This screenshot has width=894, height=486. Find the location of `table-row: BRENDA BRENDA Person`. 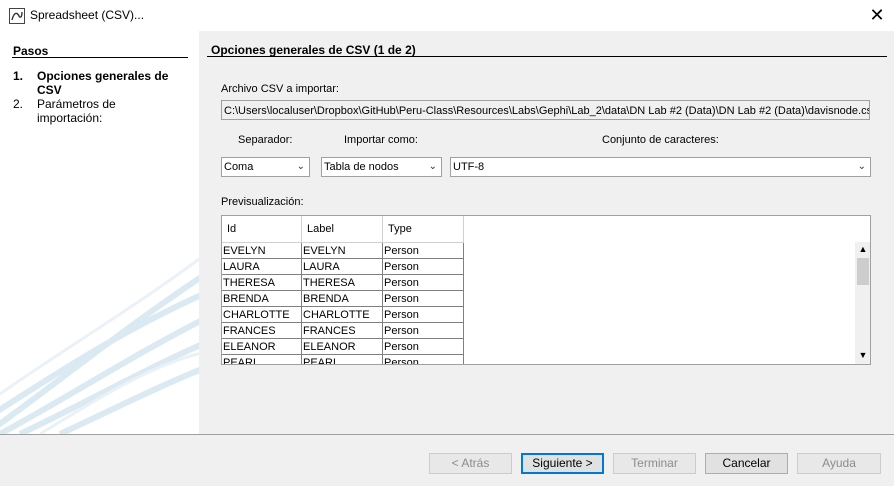

table-row: BRENDA BRENDA Person is located at coordinates (343, 298).